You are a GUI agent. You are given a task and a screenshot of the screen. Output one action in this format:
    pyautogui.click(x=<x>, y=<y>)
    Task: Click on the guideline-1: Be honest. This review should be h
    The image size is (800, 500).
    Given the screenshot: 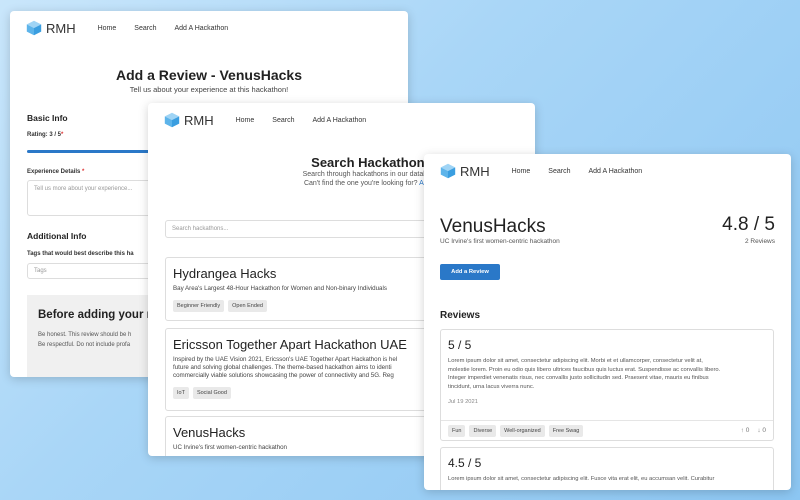 What is the action you would take?
    pyautogui.click(x=85, y=335)
    